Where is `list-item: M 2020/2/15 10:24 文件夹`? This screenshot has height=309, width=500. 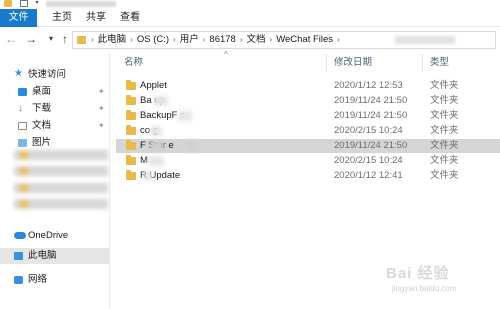
list-item: M 2020/2/15 10:24 文件夹 is located at coordinates (308, 161).